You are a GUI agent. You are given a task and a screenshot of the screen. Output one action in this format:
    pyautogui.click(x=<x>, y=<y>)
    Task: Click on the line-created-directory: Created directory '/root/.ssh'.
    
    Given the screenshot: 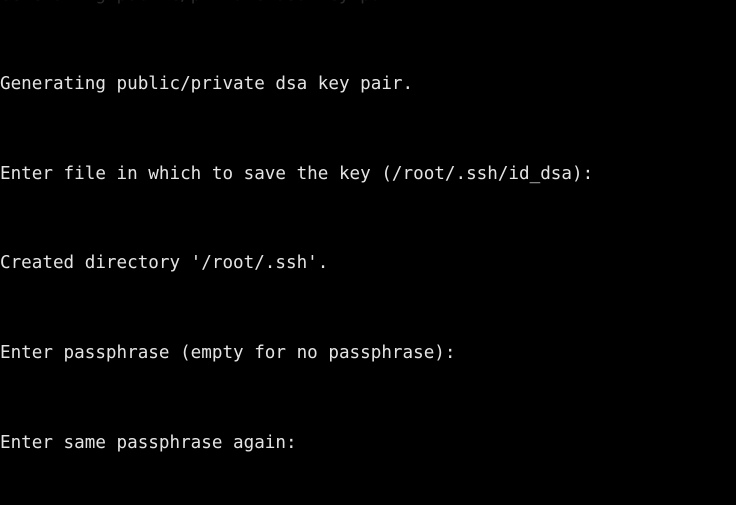 What is the action you would take?
    pyautogui.click(x=164, y=263)
    